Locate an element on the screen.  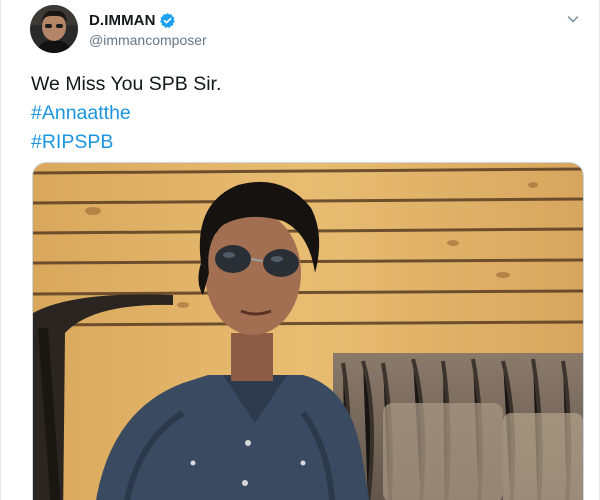
verified-badge-icon is located at coordinates (167, 20).